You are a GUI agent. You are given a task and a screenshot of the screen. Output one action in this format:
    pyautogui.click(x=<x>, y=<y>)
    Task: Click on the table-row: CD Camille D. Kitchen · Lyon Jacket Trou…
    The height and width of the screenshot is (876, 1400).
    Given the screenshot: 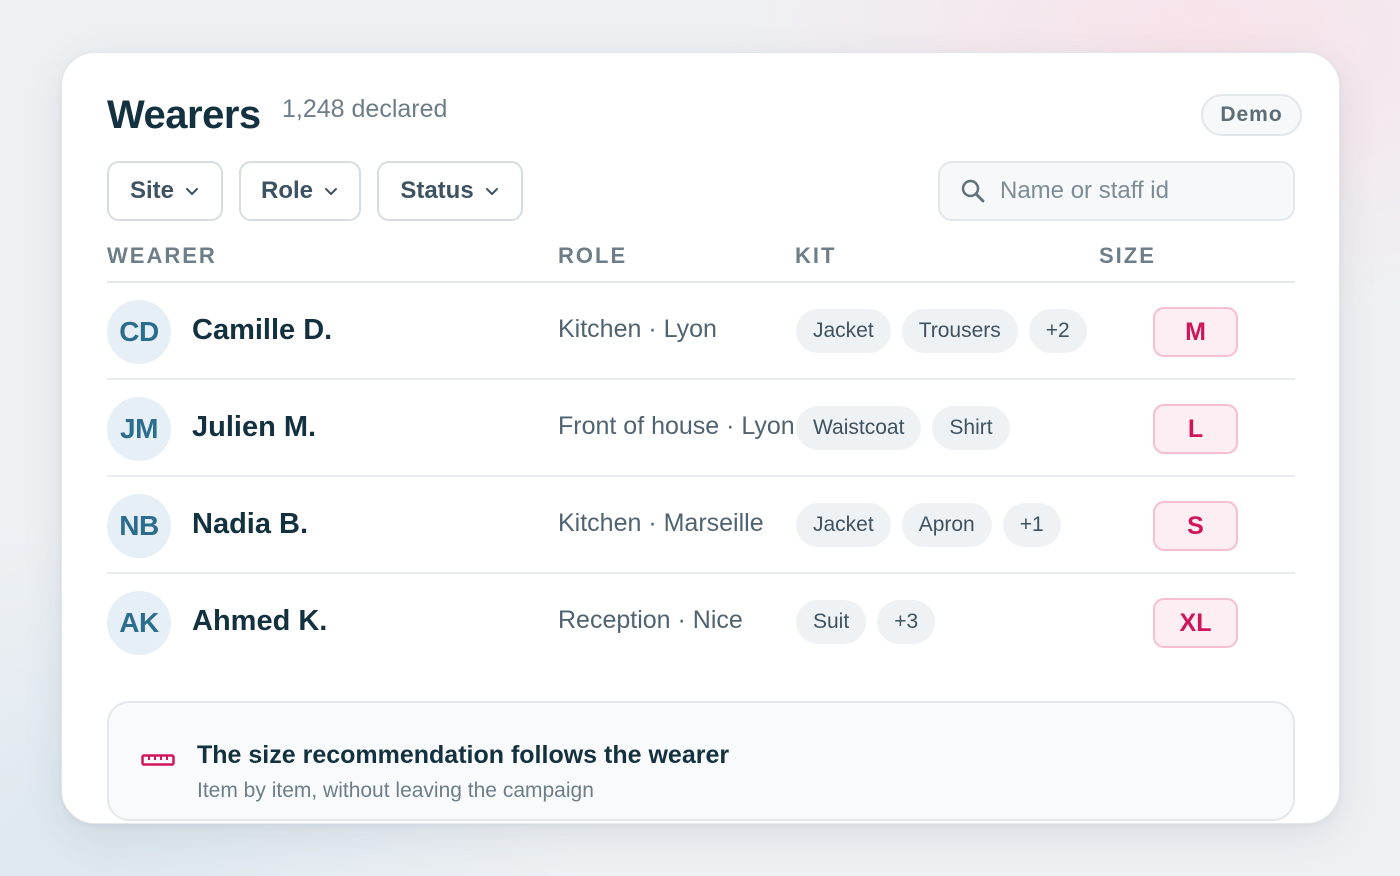 What is the action you would take?
    pyautogui.click(x=701, y=331)
    